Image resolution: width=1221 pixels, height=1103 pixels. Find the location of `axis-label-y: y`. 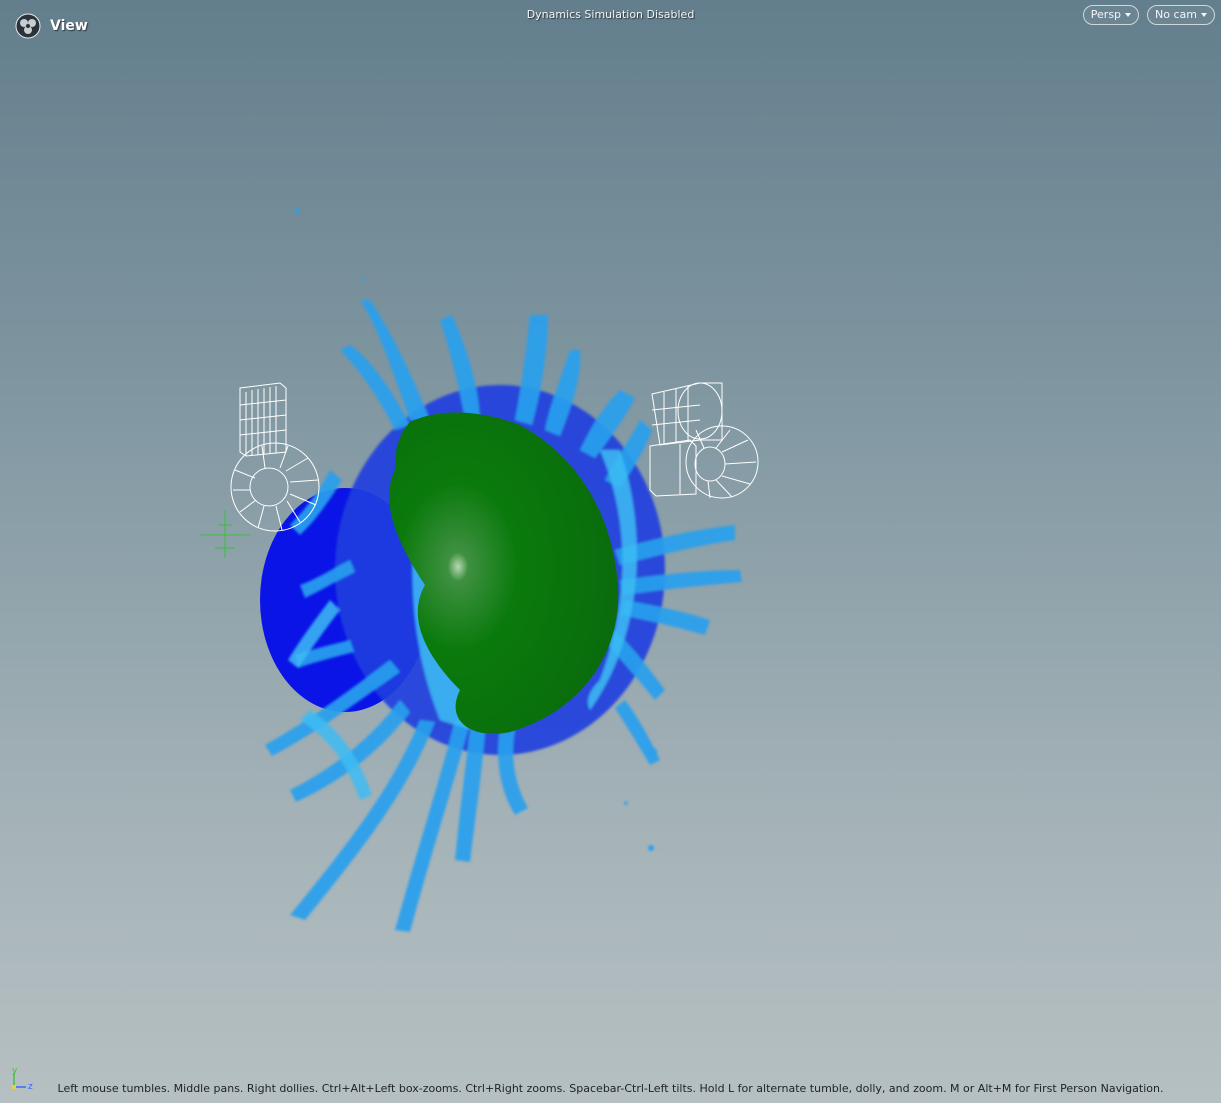

axis-label-y: y is located at coordinates (15, 1071).